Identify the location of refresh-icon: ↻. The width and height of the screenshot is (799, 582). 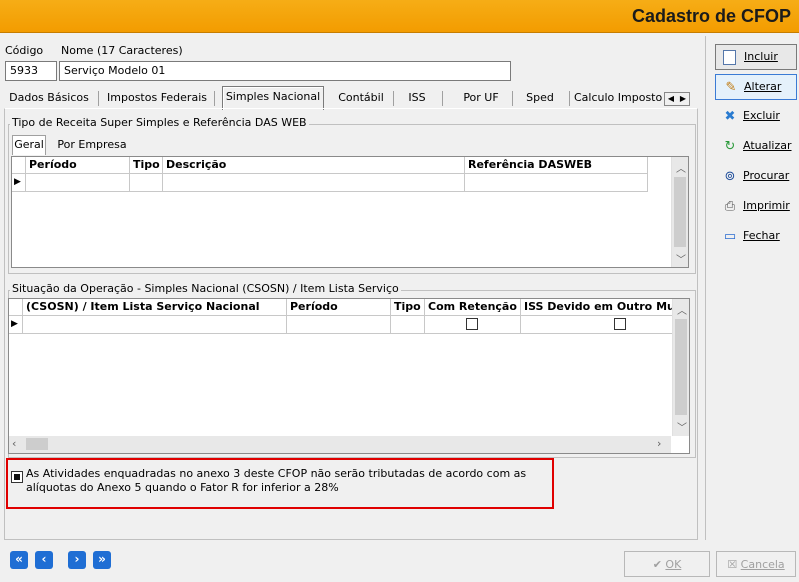
(730, 146).